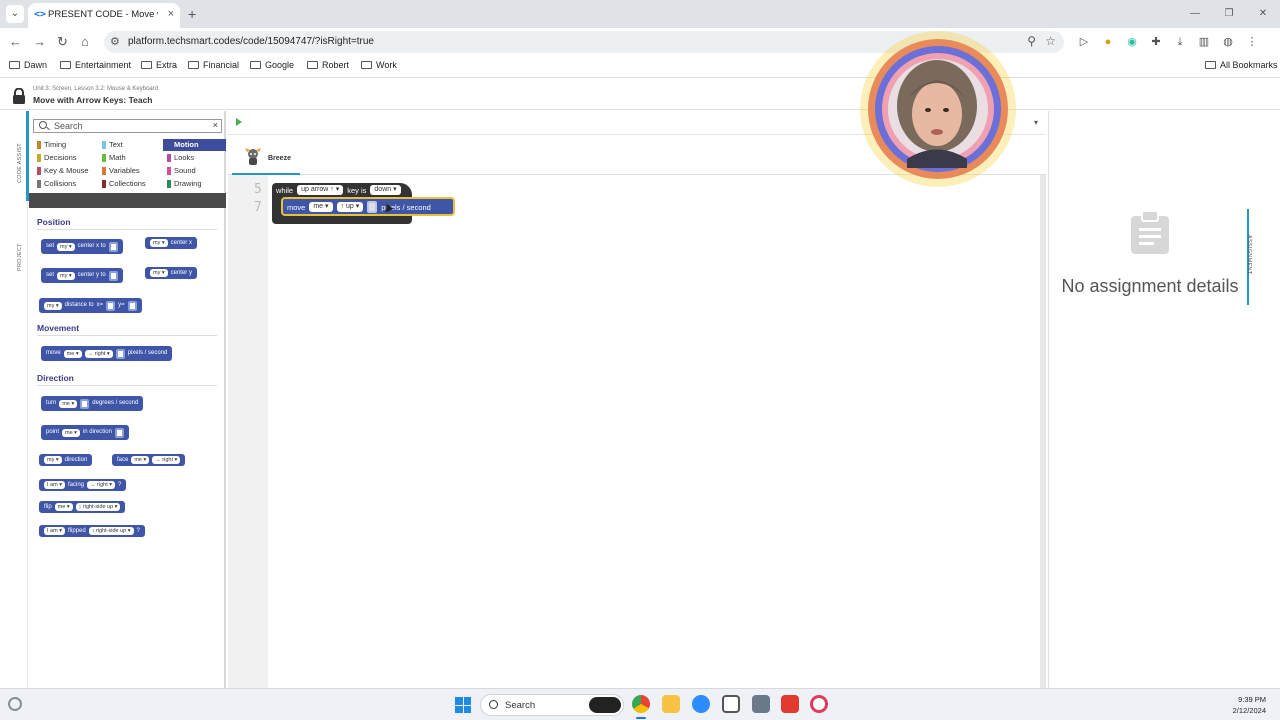 The width and height of the screenshot is (1280, 720). What do you see at coordinates (1036, 122) in the screenshot?
I see `chevron-down-icon: ▾` at bounding box center [1036, 122].